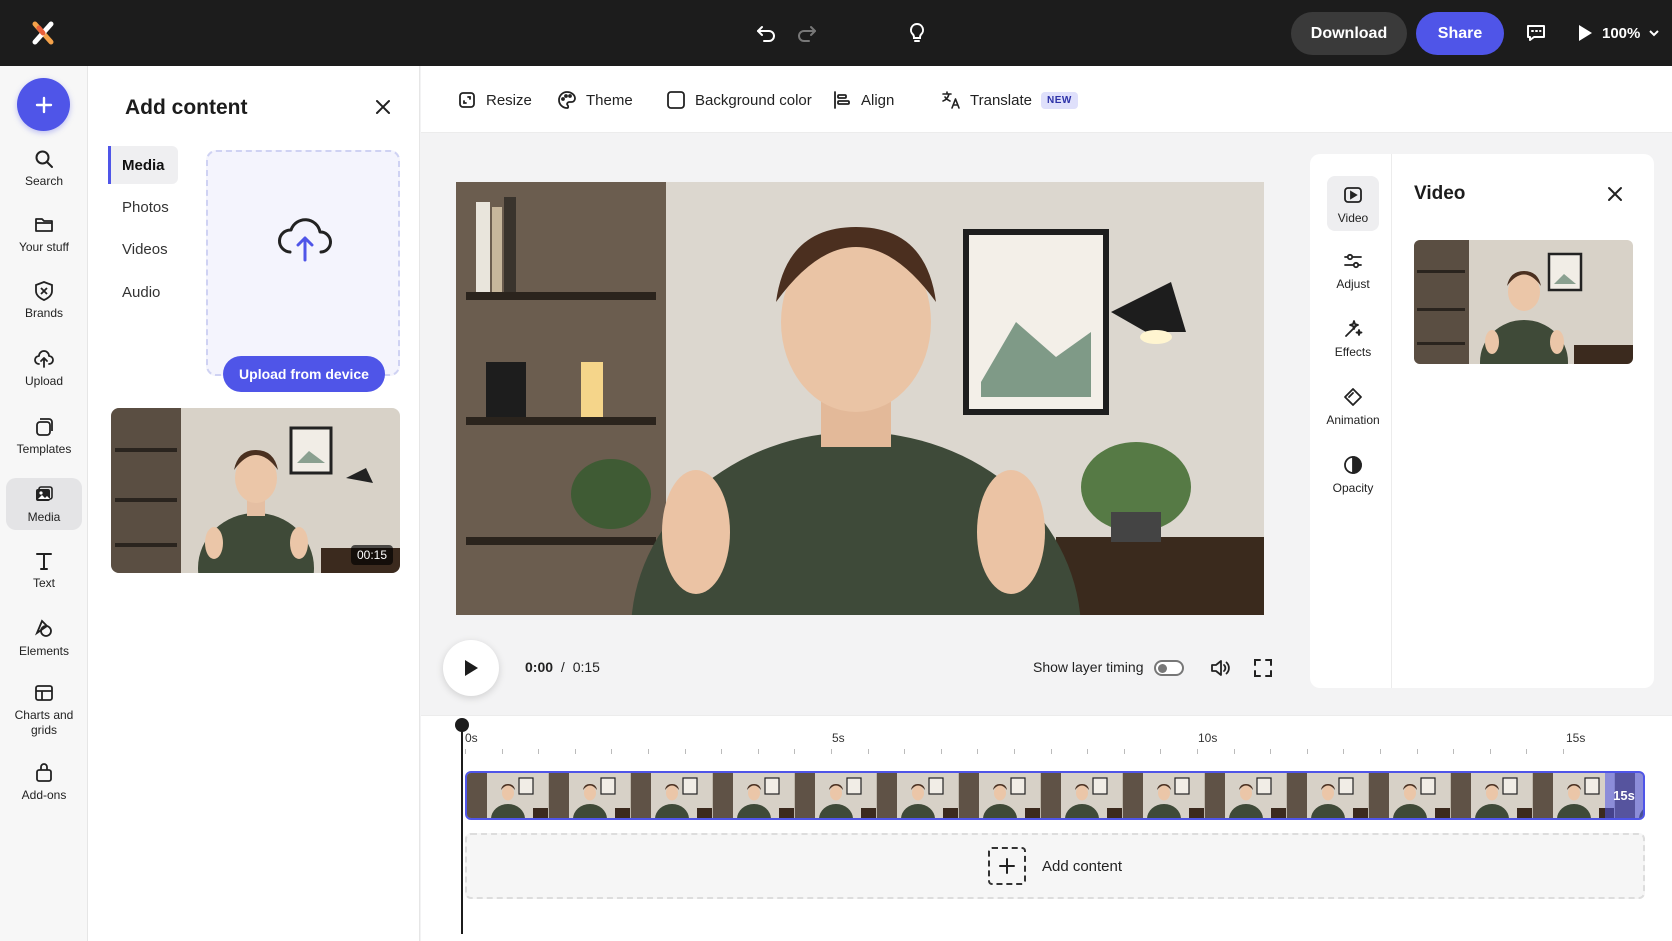  I want to click on resize-label: Resize, so click(509, 100).